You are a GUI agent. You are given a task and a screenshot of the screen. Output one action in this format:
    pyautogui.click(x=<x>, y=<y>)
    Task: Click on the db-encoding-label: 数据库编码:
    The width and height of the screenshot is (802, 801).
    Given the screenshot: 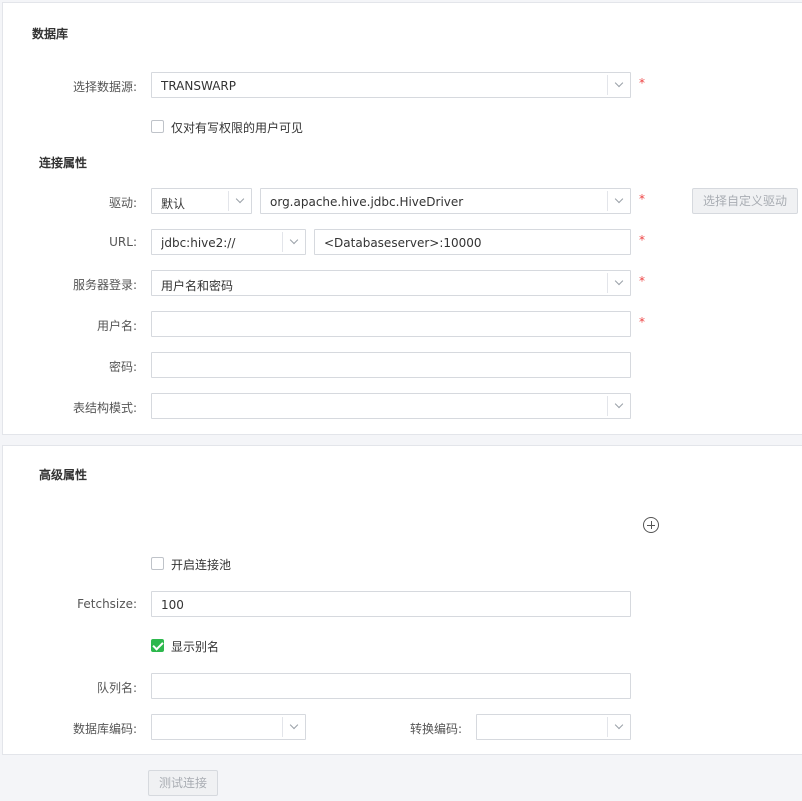 What is the action you would take?
    pyautogui.click(x=104, y=729)
    